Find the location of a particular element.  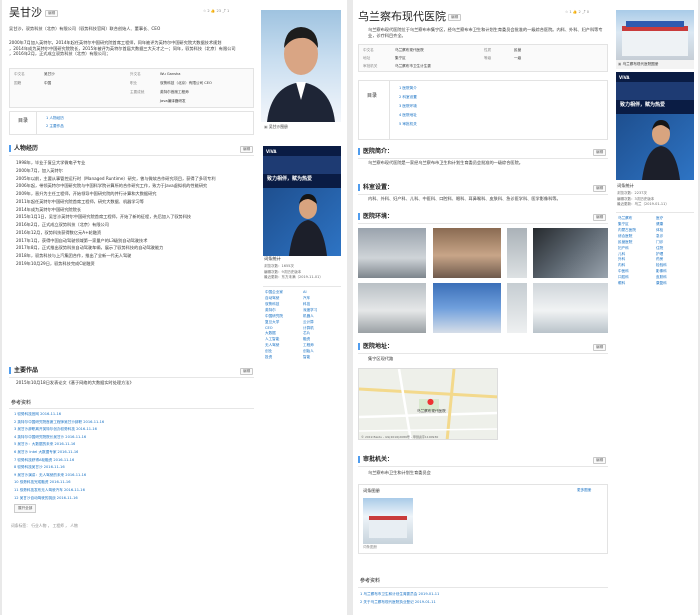

section-title-experience: 人物经历 is located at coordinates (26, 148).